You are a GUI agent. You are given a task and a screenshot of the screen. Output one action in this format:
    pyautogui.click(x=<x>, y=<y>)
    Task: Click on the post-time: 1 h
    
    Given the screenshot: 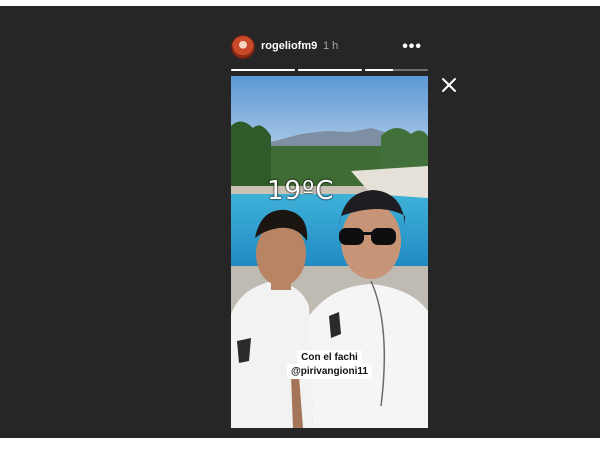 What is the action you would take?
    pyautogui.click(x=331, y=46)
    